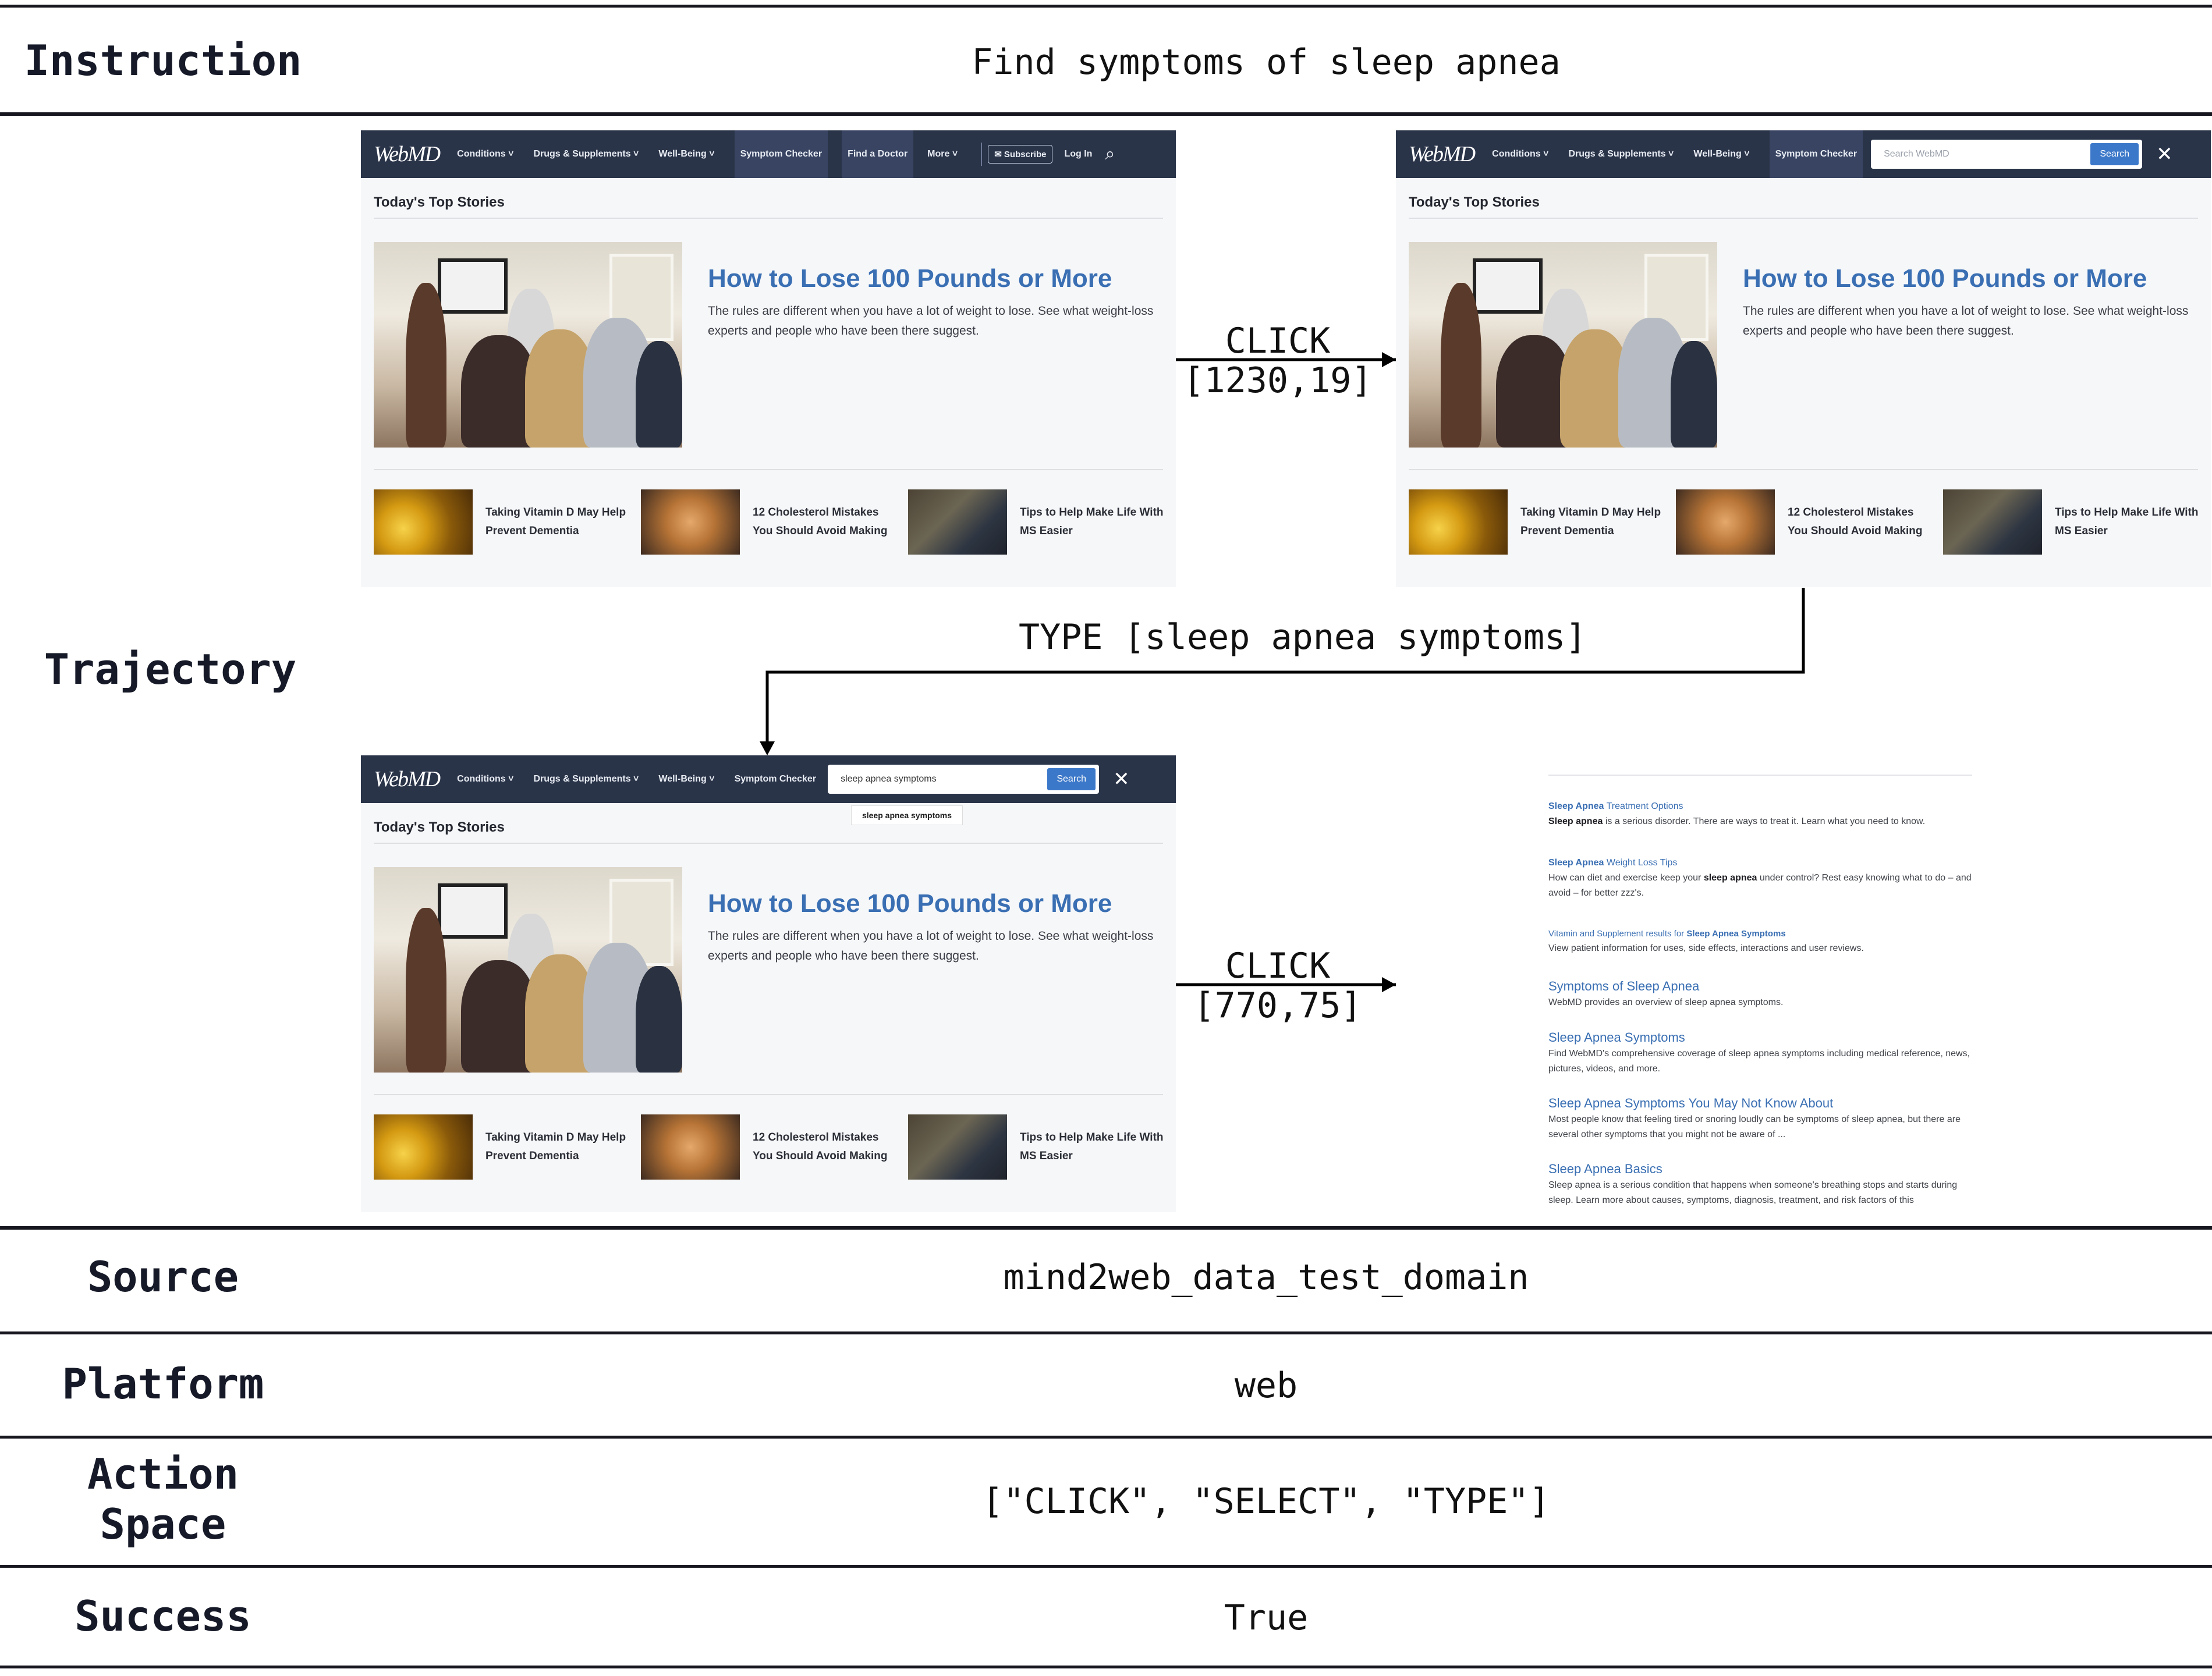  I want to click on action-label-click-1: CLICK [1230,19], so click(1278, 360).